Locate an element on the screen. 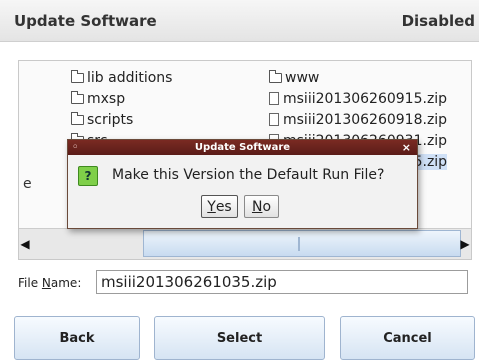 This screenshot has height=361, width=479. file-name-text: mxsp is located at coordinates (106, 98).